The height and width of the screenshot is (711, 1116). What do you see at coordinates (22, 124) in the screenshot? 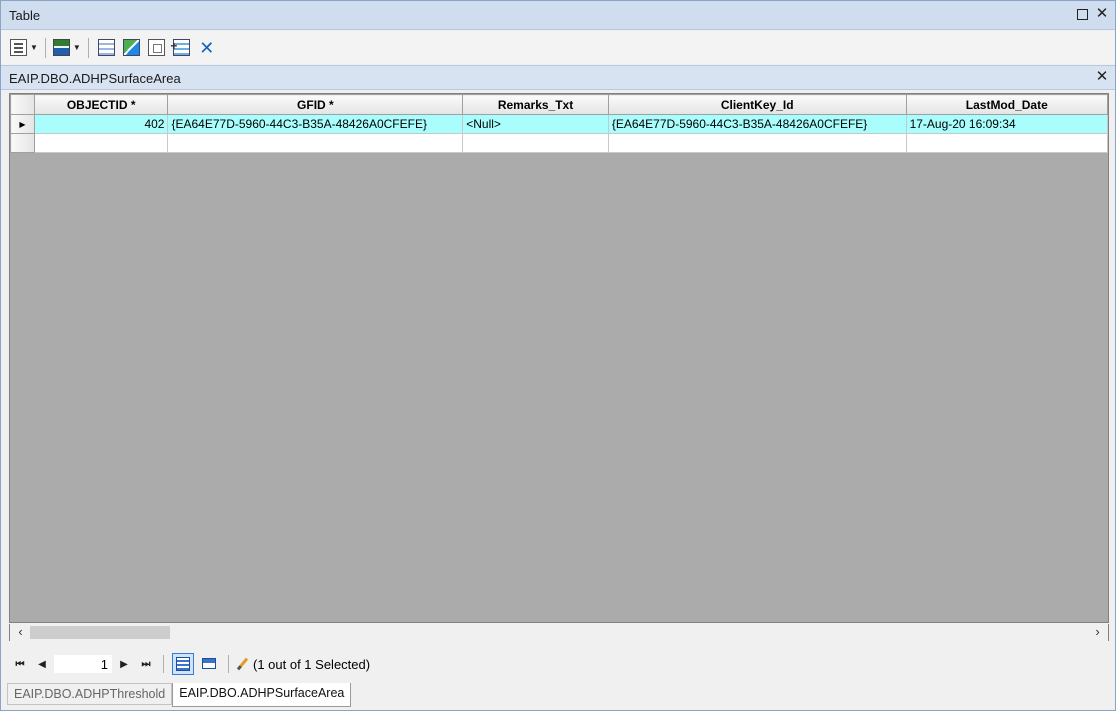
I see `row-selector-arrow-icon: ▶` at bounding box center [22, 124].